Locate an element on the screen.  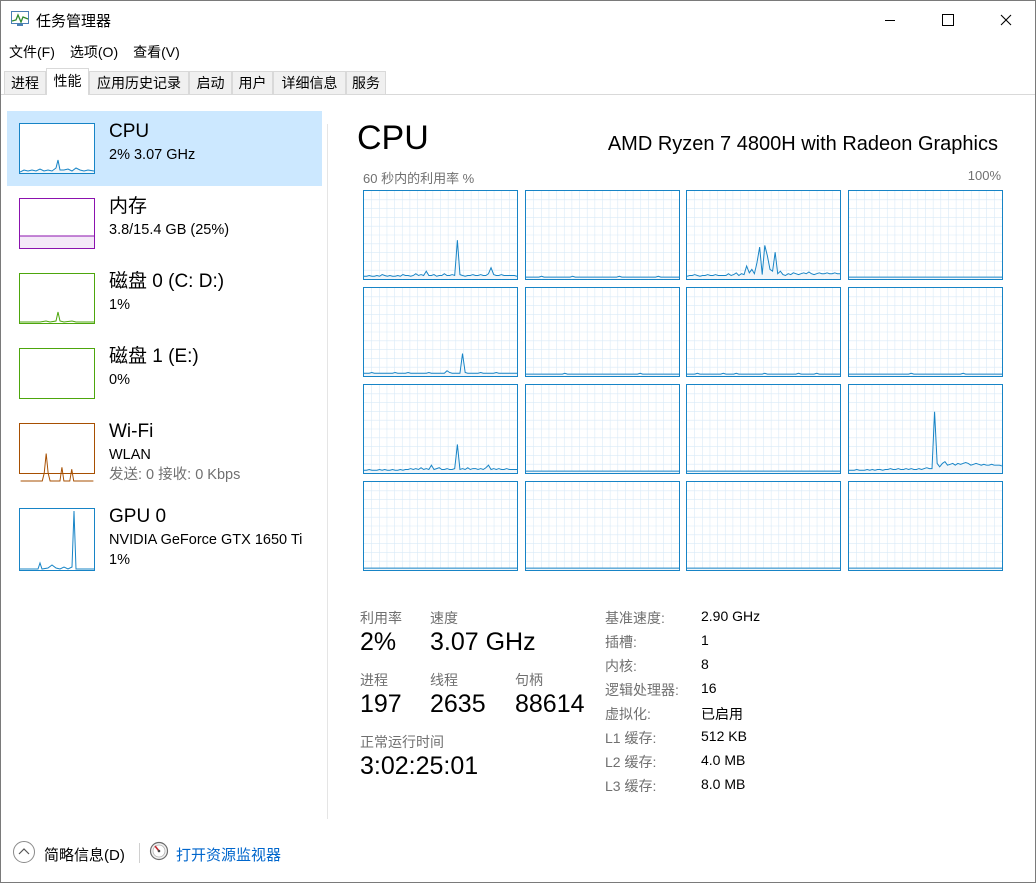
sidebar-item-disk1: 磁盘 1 (E:) 0% is located at coordinates (164, 373).